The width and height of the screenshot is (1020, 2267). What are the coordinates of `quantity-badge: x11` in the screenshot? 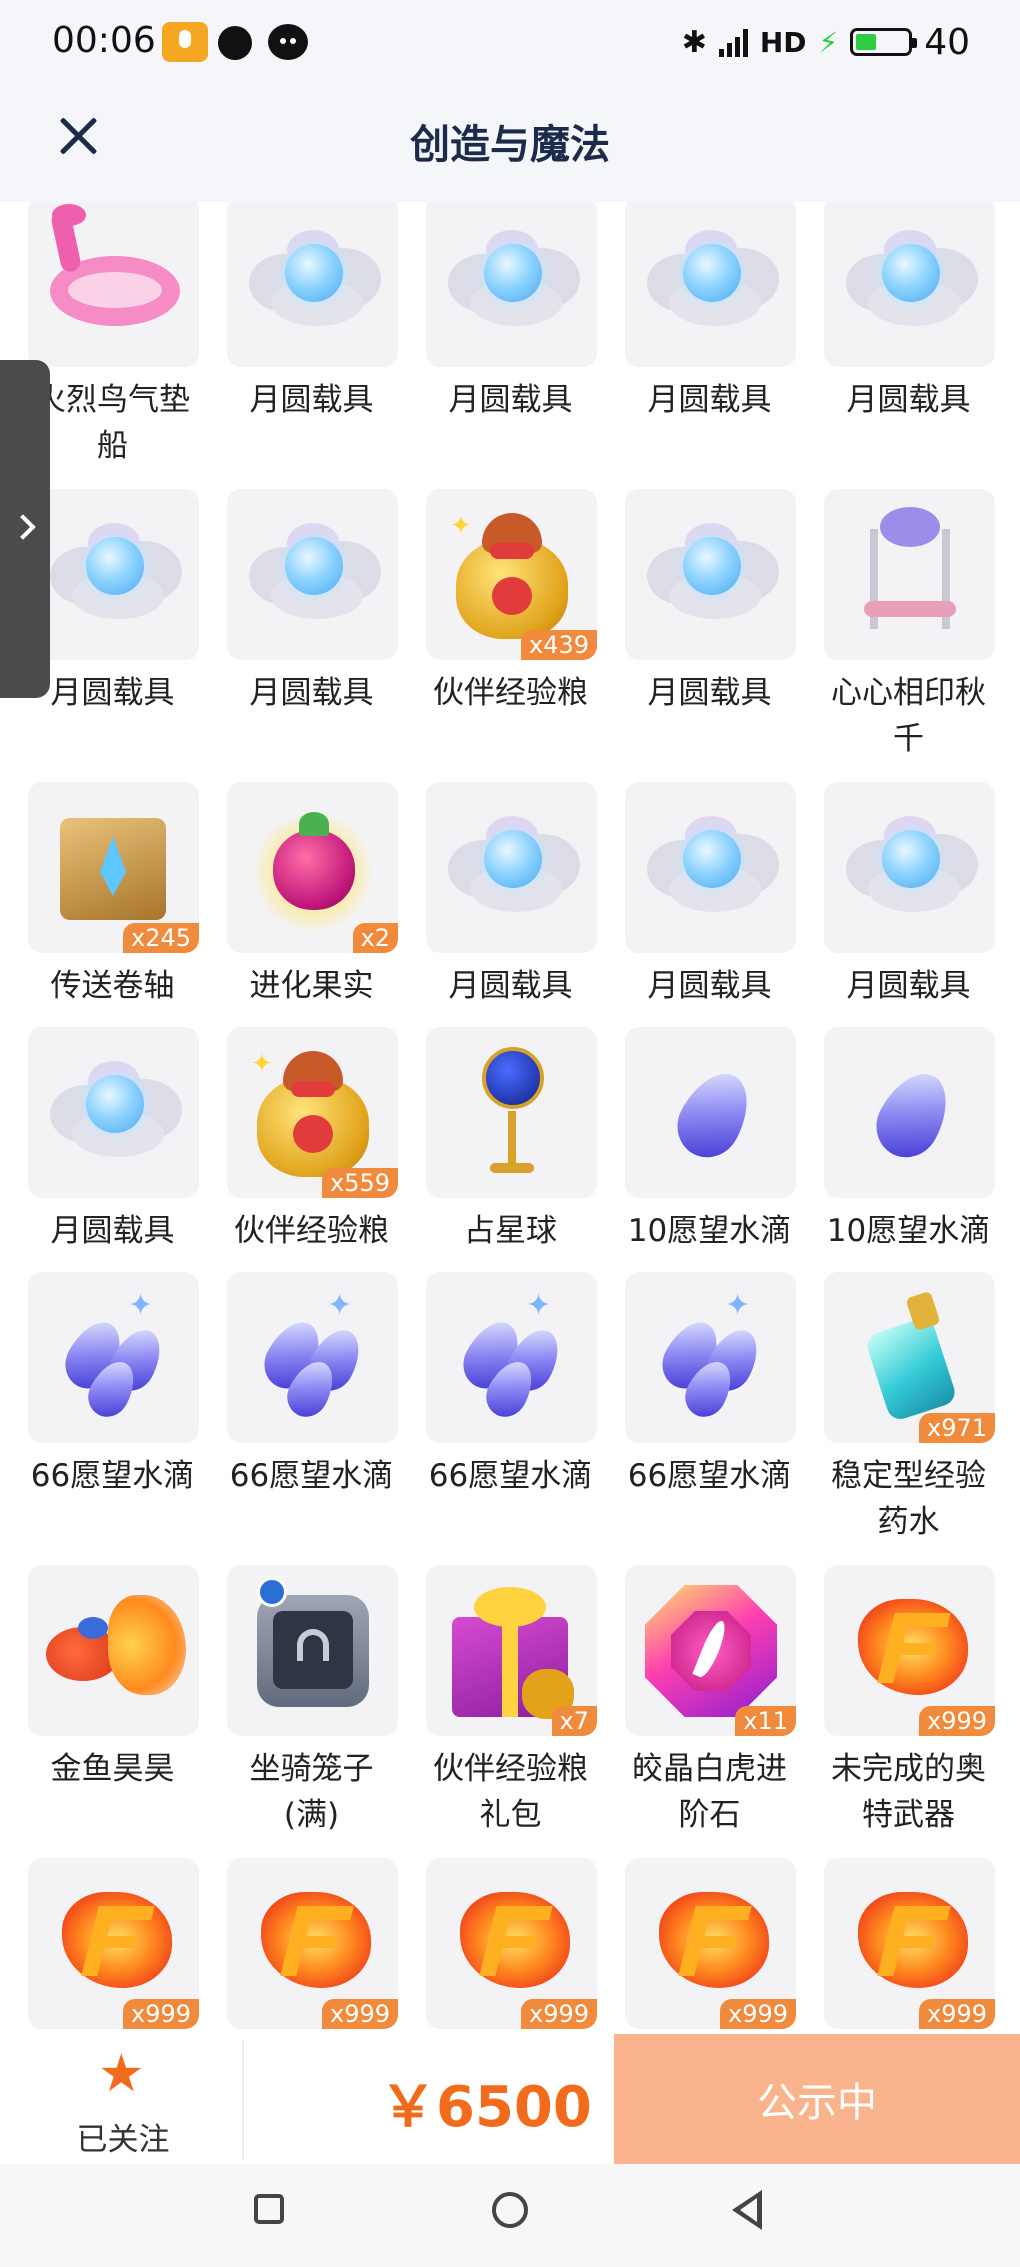 It's located at (765, 1721).